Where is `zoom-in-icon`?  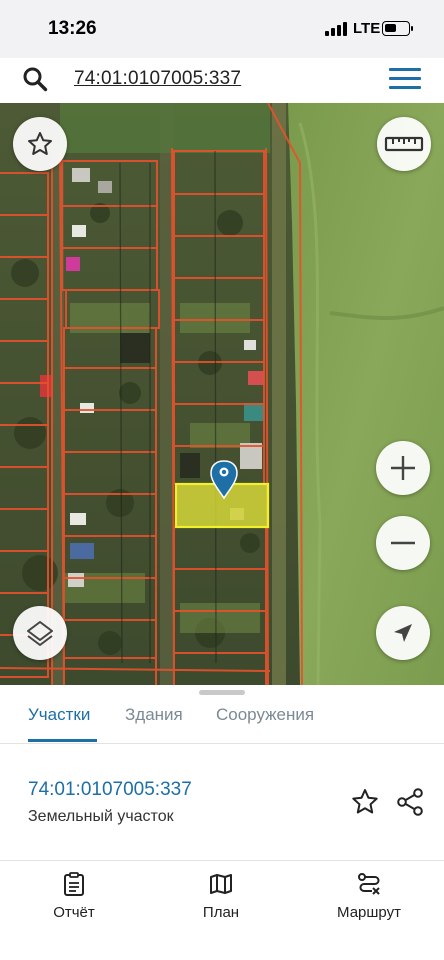
zoom-in-icon is located at coordinates (403, 468).